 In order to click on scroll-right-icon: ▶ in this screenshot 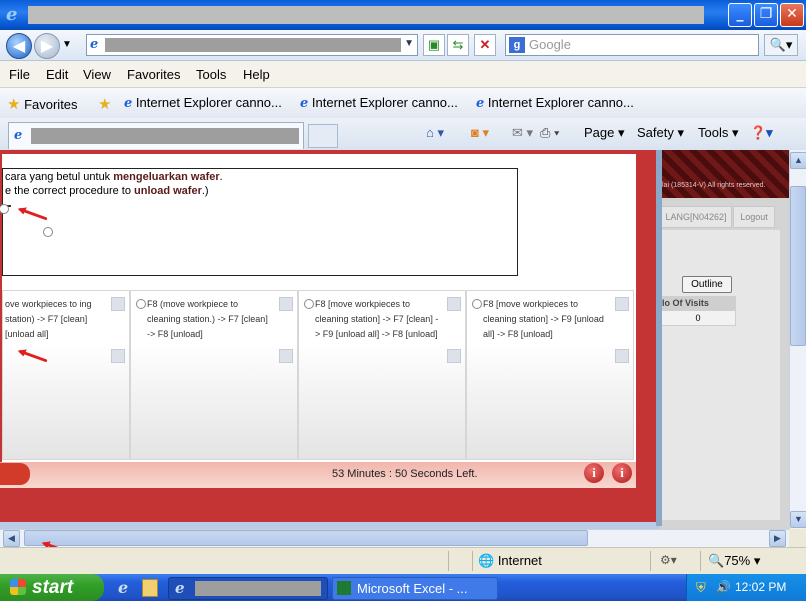, I will do `click(777, 538)`.